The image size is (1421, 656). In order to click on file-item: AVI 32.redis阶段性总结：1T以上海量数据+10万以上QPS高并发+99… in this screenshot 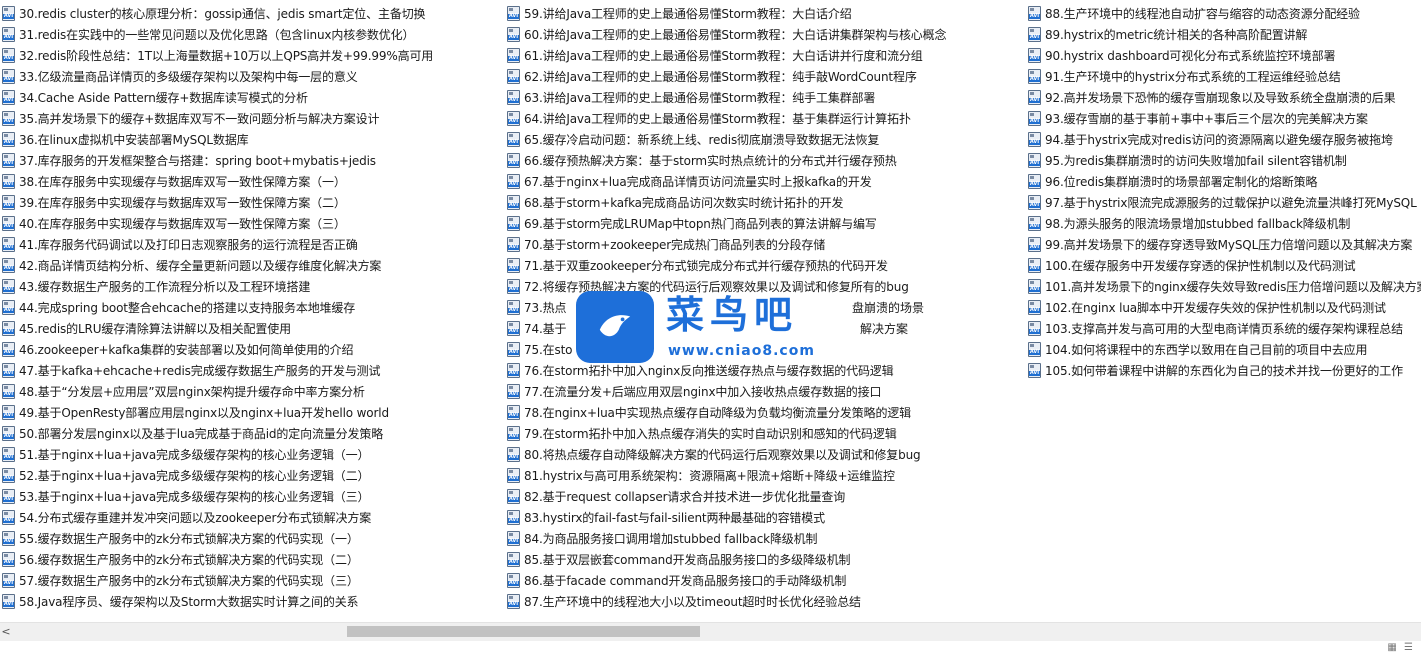, I will do `click(248, 55)`.